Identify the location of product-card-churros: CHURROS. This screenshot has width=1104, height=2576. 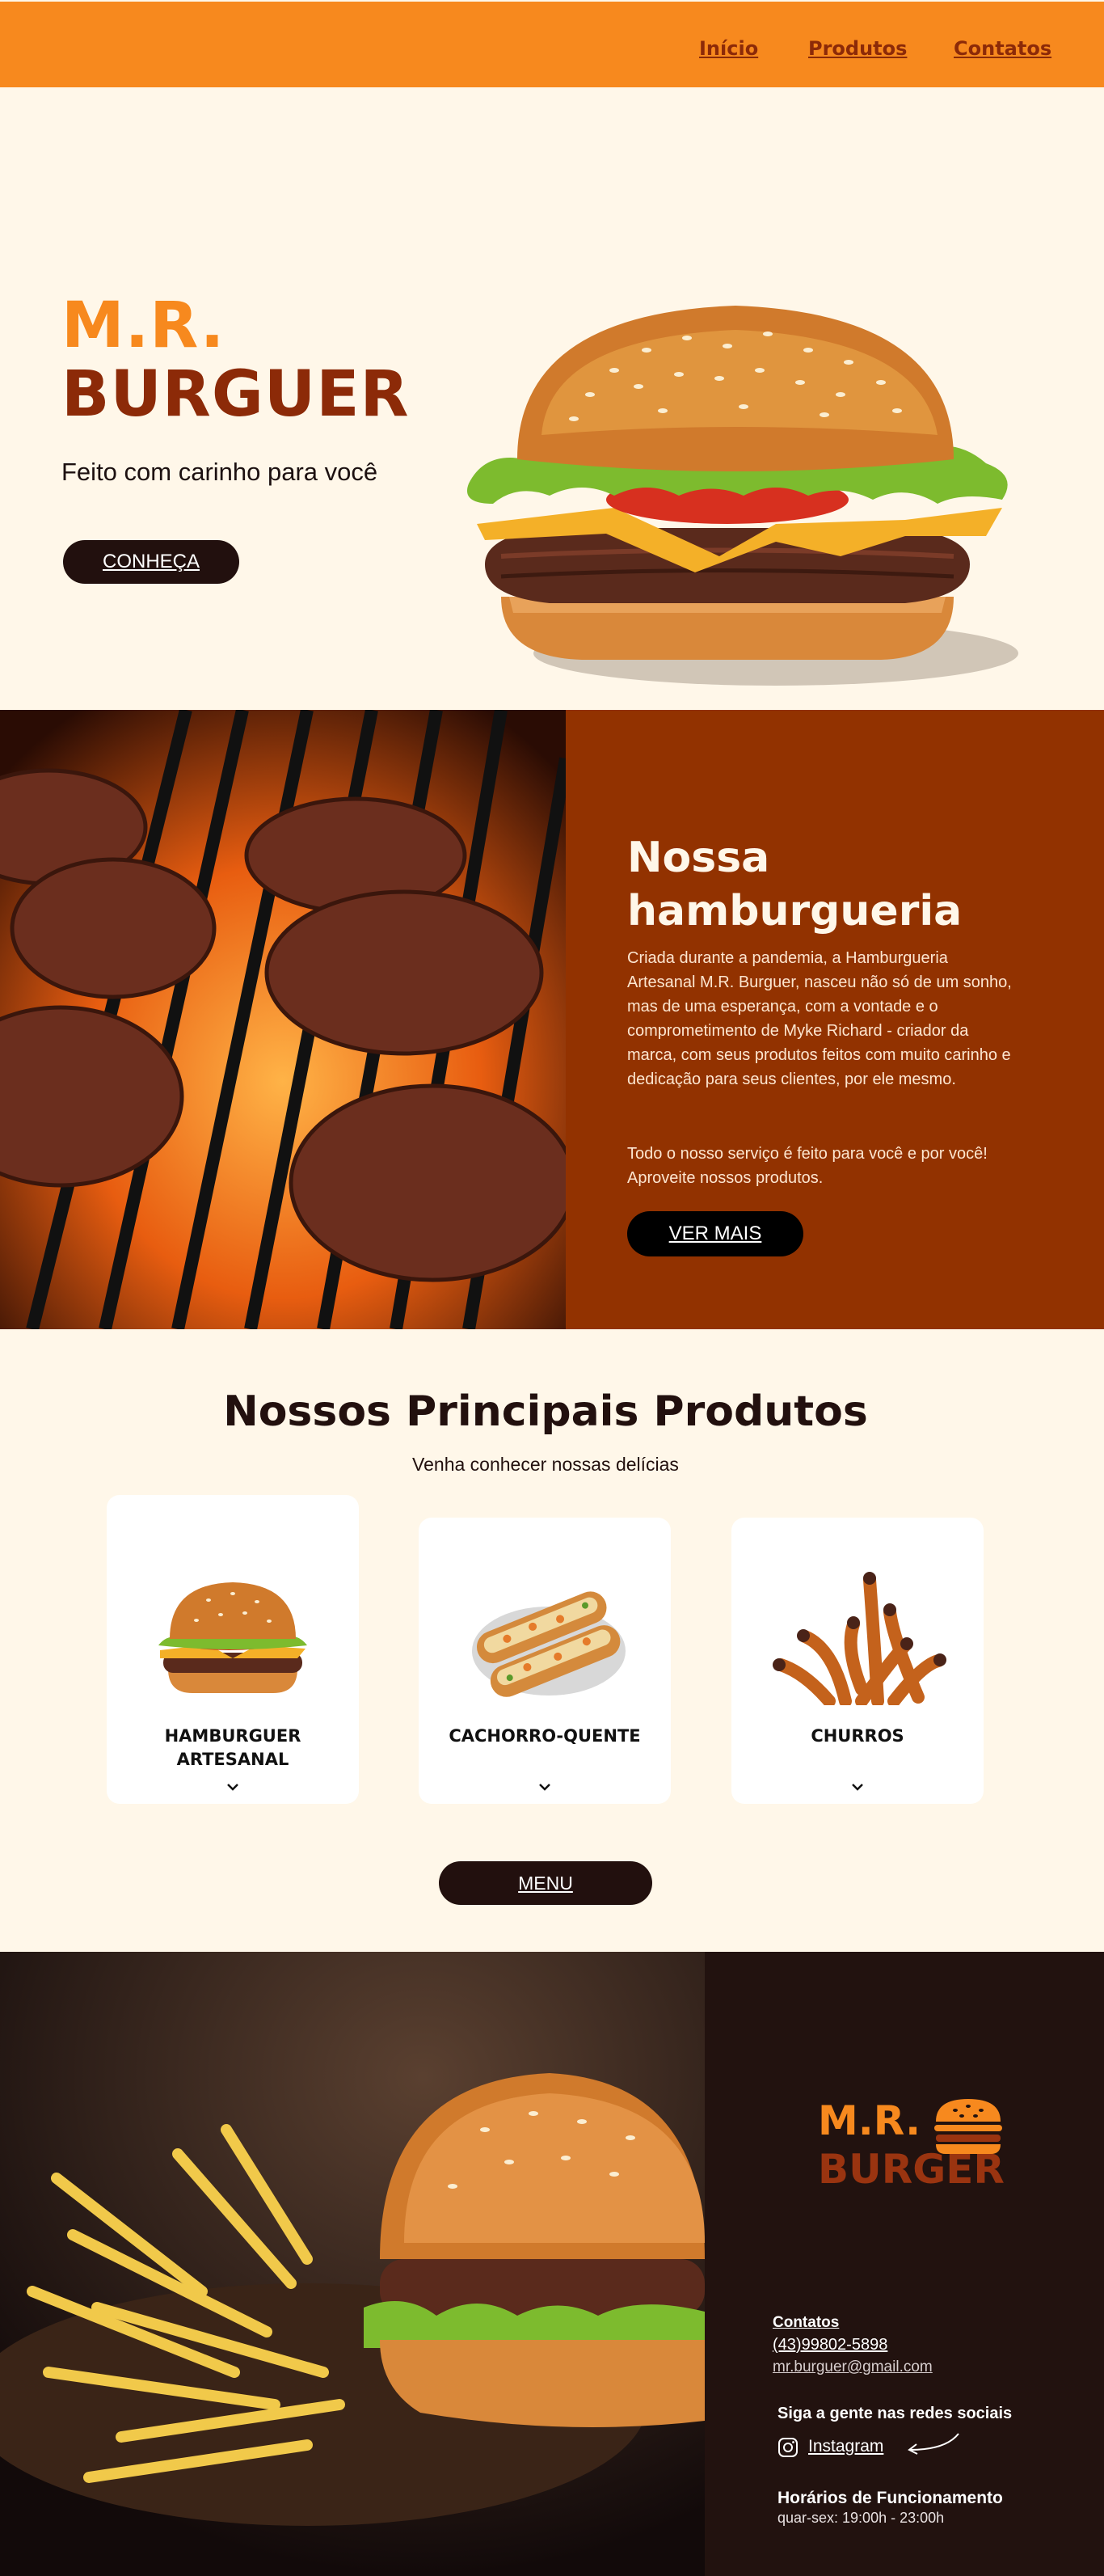
(858, 1661).